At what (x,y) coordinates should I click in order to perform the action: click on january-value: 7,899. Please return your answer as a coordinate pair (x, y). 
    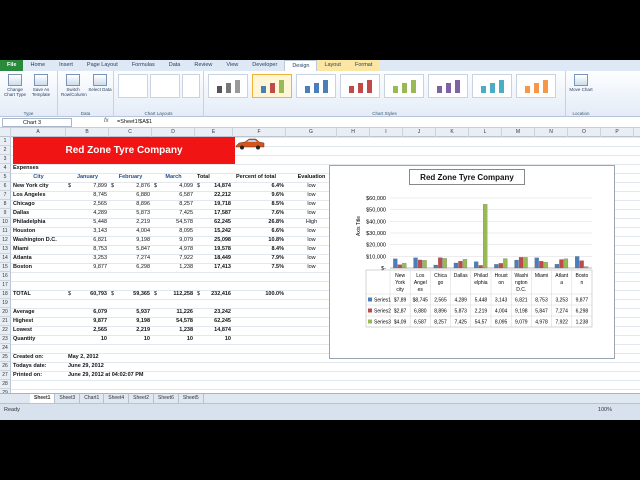
    Looking at the image, I should click on (87, 186).